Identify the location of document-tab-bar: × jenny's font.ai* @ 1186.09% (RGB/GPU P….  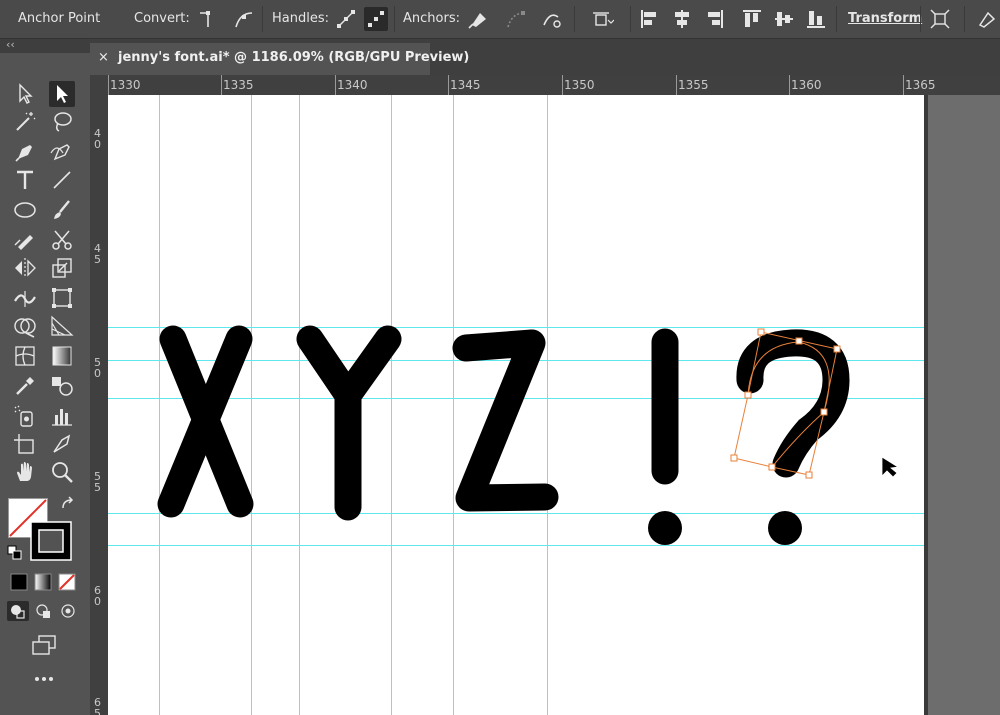
(545, 57).